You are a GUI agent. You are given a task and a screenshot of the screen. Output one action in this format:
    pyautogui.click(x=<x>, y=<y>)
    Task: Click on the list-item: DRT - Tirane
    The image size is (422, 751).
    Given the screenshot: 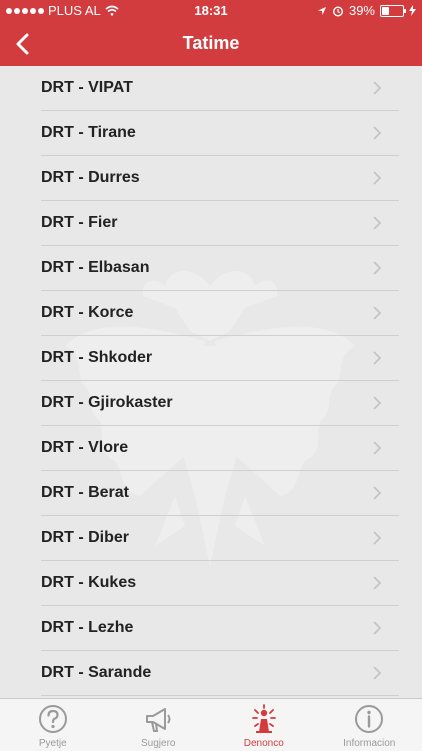 What is the action you would take?
    pyautogui.click(x=220, y=133)
    